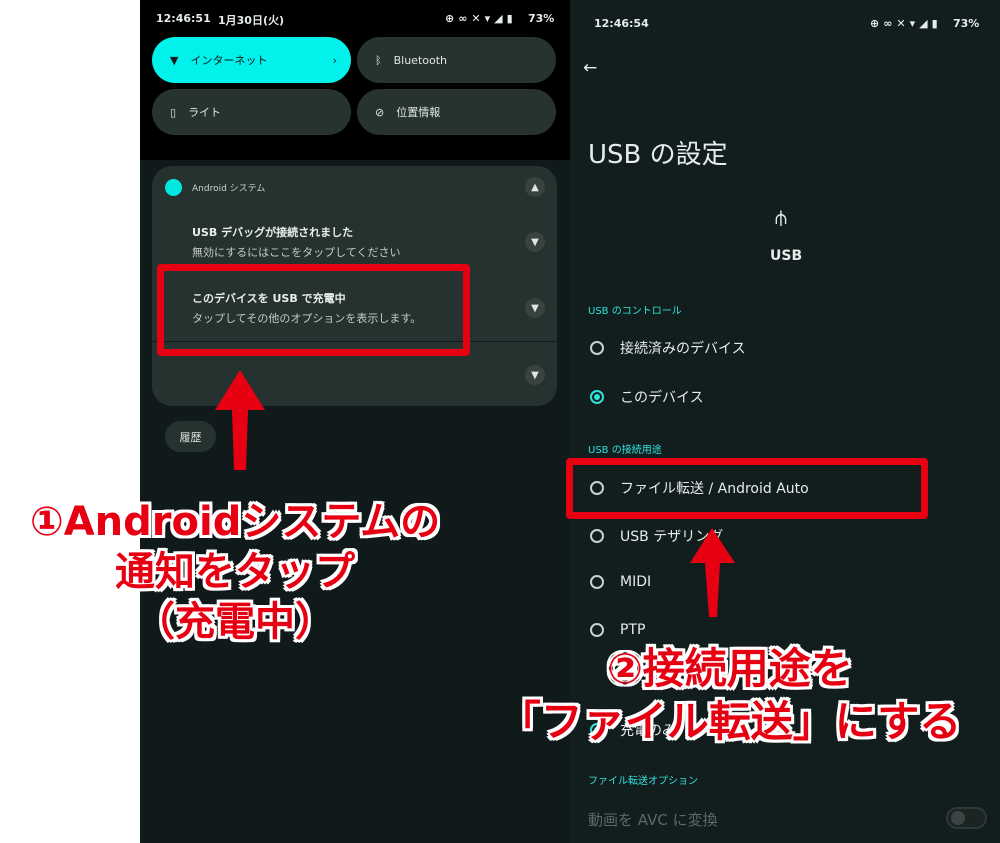  What do you see at coordinates (183, 18) in the screenshot?
I see `status-time: 12:46:51` at bounding box center [183, 18].